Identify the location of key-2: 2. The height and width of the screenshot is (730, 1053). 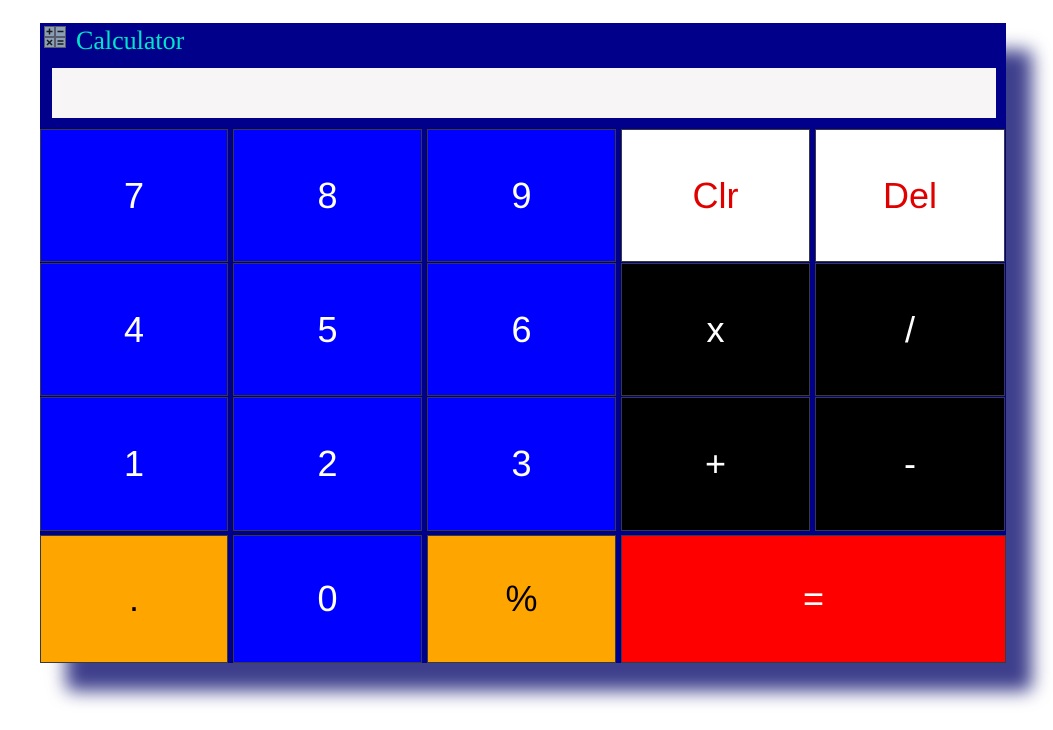
(327, 464).